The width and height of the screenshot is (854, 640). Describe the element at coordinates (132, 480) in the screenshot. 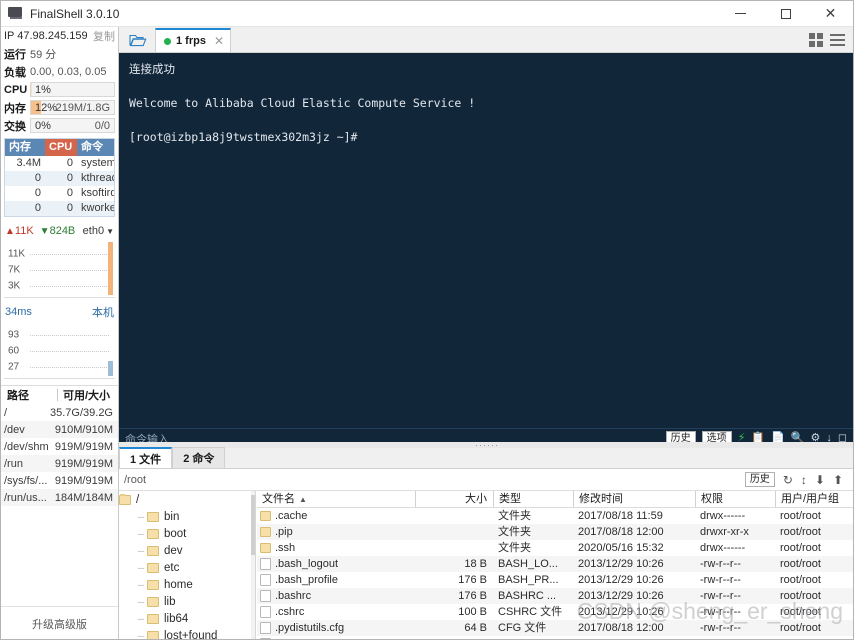

I see `path-input: /root` at that location.